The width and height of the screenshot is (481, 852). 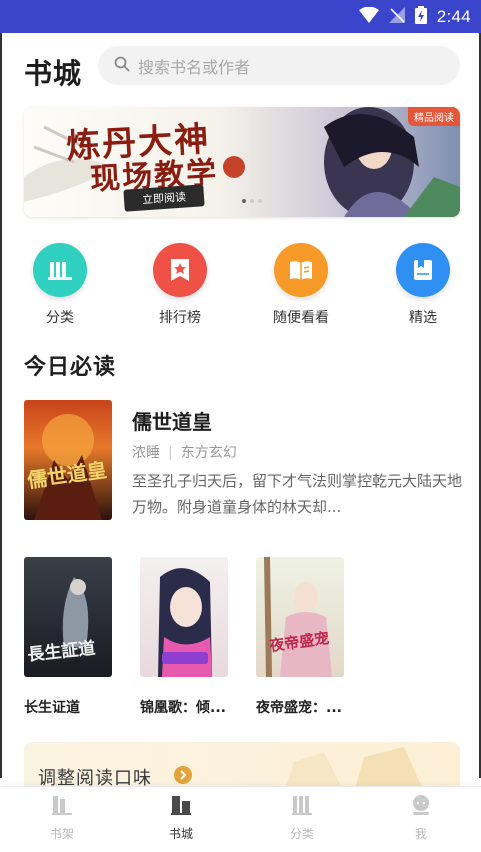 I want to click on taste-adjust-banner: 调整阅读口味, so click(x=242, y=767).